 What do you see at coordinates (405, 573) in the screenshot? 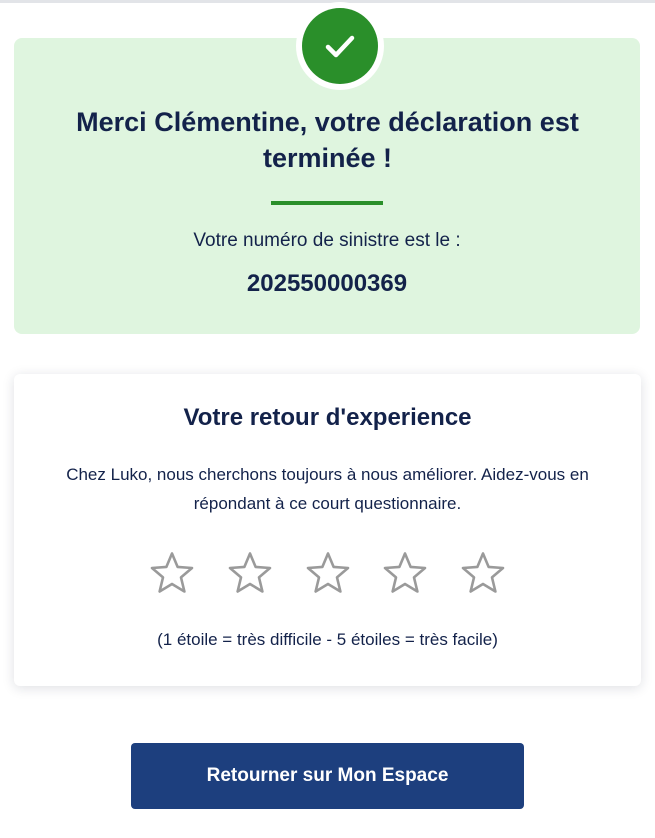
I see `star-4-icon` at bounding box center [405, 573].